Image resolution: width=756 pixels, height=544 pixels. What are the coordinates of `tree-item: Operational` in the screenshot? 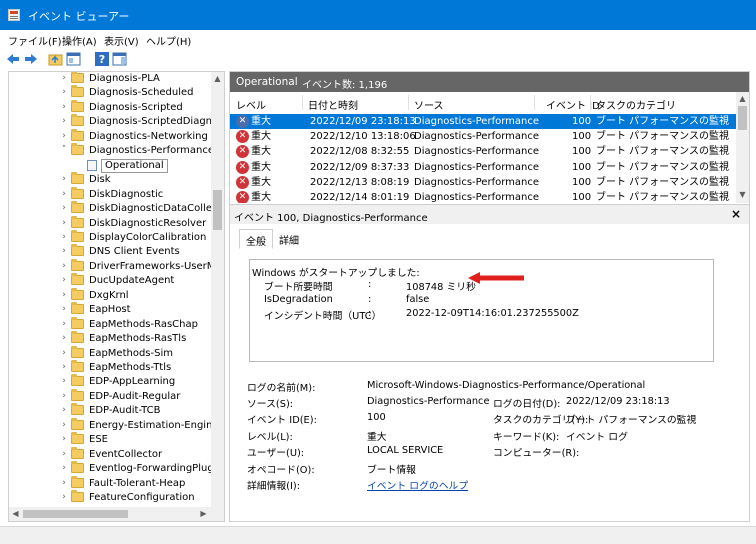 It's located at (110, 166).